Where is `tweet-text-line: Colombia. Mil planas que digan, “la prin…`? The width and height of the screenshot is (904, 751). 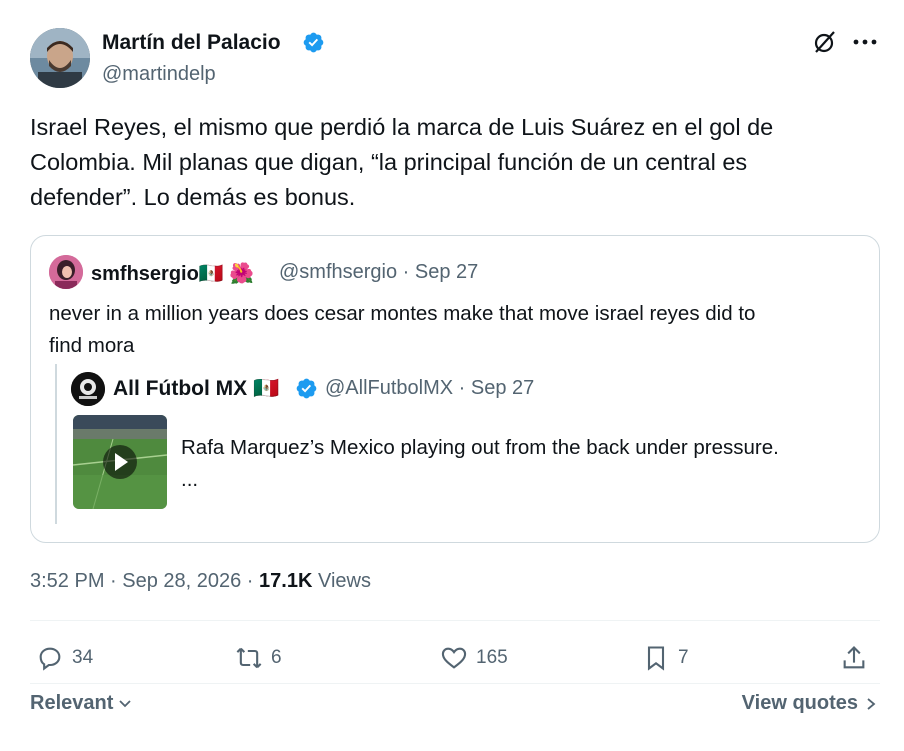 tweet-text-line: Colombia. Mil planas que digan, “la prin… is located at coordinates (389, 162).